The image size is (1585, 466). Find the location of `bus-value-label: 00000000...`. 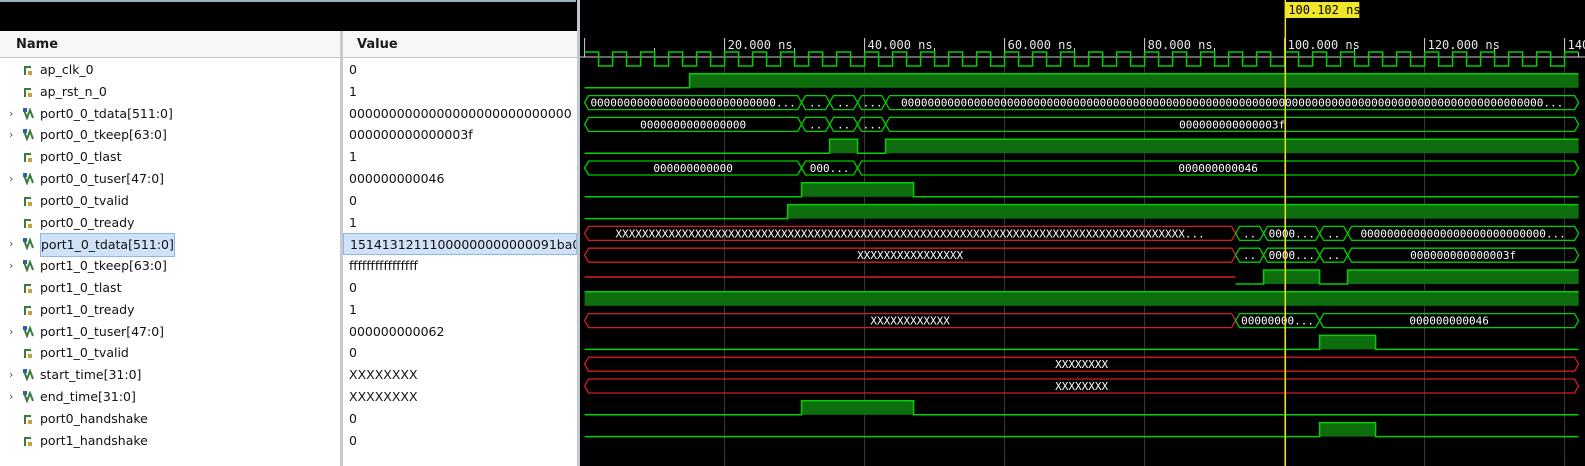

bus-value-label: 00000000... is located at coordinates (1277, 321).